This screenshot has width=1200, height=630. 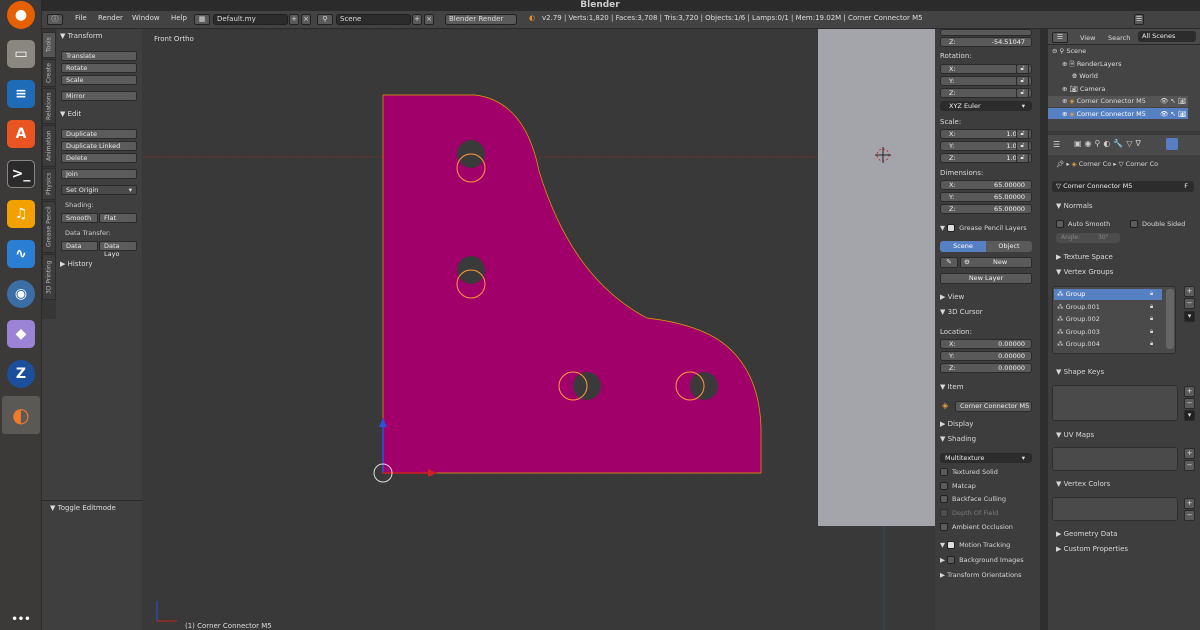 I want to click on shape-keys-panel-title: ▼ Shape Keys, so click(x=1080, y=372).